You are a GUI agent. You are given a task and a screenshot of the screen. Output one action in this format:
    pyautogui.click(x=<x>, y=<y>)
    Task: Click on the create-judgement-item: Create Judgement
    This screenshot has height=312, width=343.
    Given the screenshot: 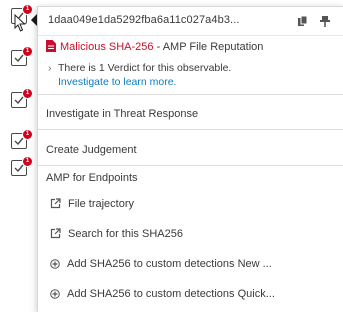 What is the action you would take?
    pyautogui.click(x=91, y=150)
    